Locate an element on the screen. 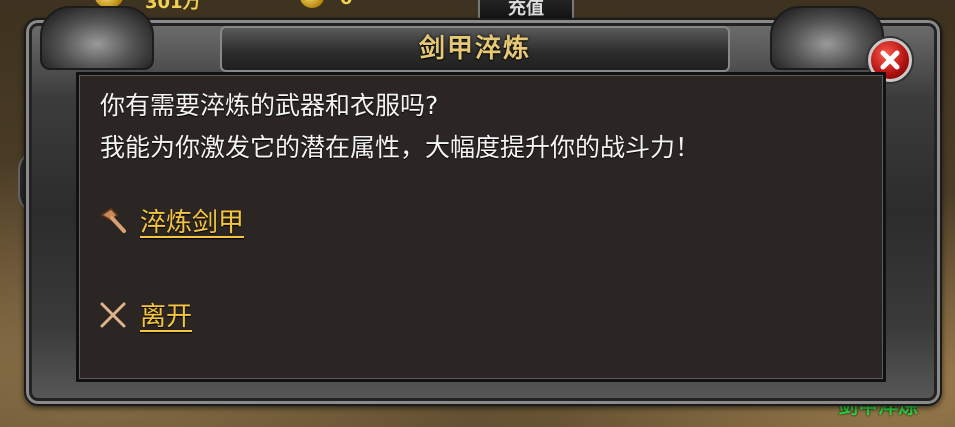 This screenshot has width=955, height=427. crossed-swords-icon is located at coordinates (113, 314).